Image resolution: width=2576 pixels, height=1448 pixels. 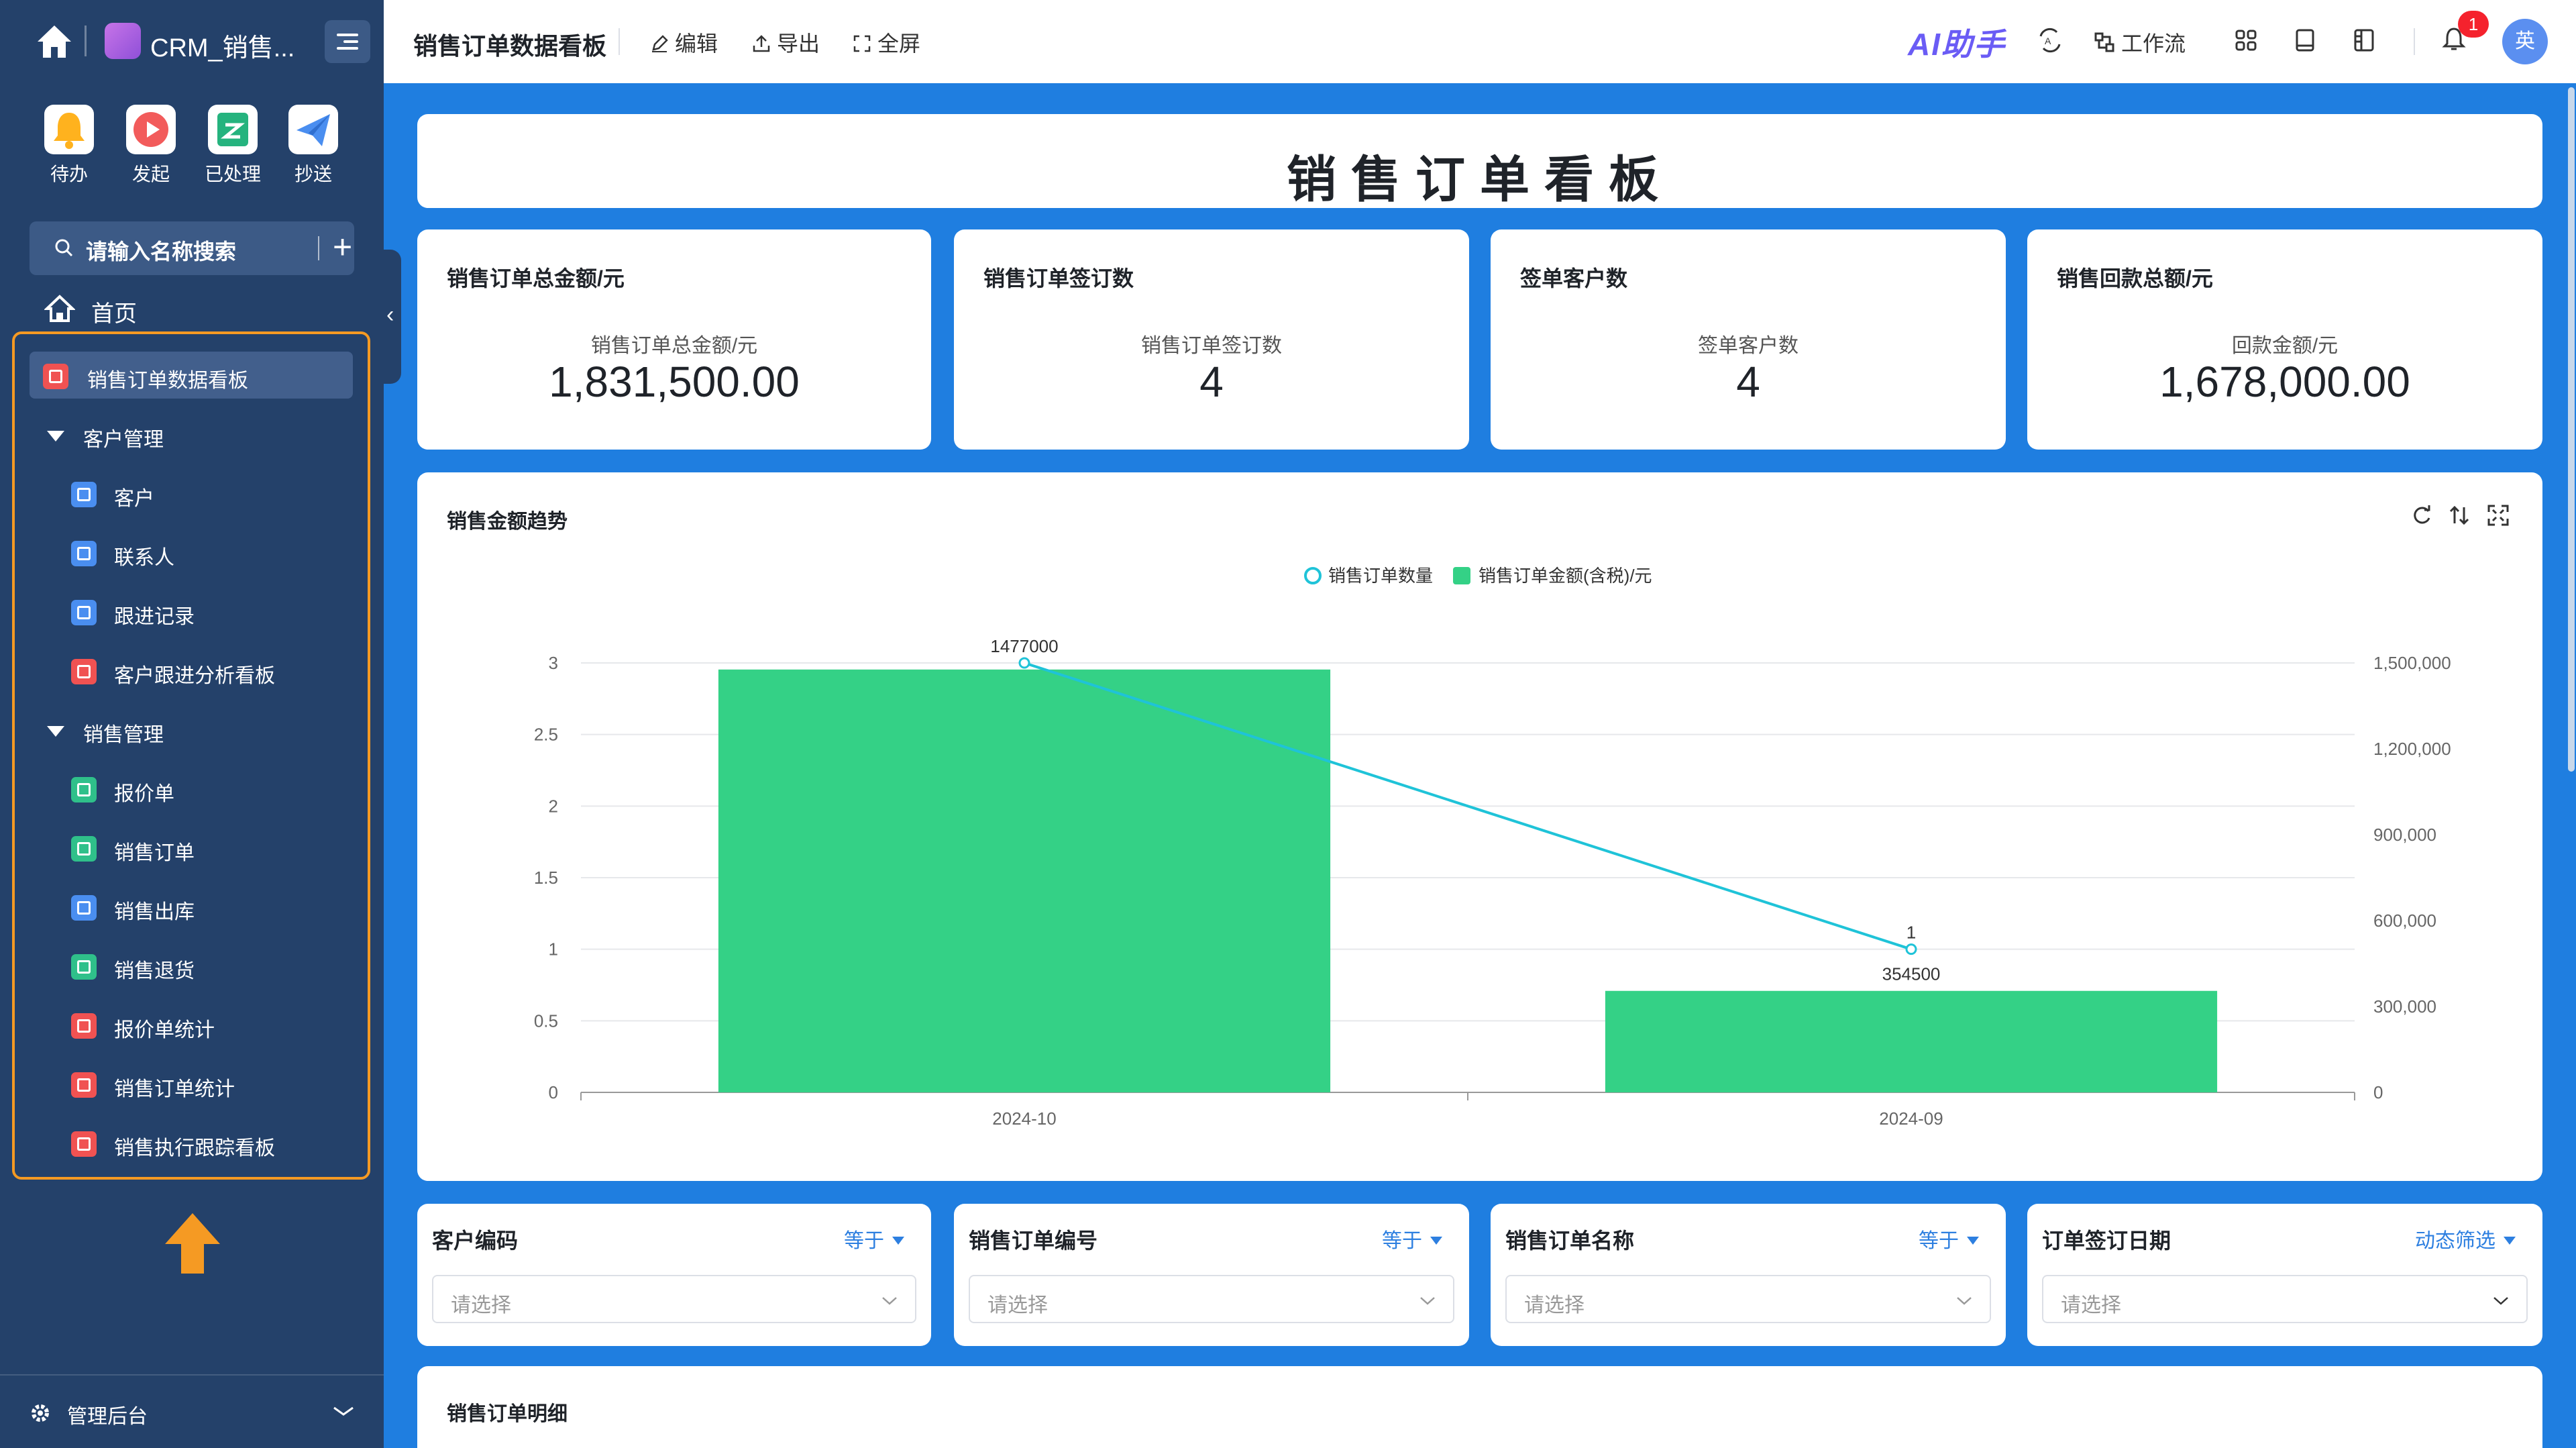 What do you see at coordinates (674, 382) in the screenshot?
I see `kpi-value: 1,831,500.00` at bounding box center [674, 382].